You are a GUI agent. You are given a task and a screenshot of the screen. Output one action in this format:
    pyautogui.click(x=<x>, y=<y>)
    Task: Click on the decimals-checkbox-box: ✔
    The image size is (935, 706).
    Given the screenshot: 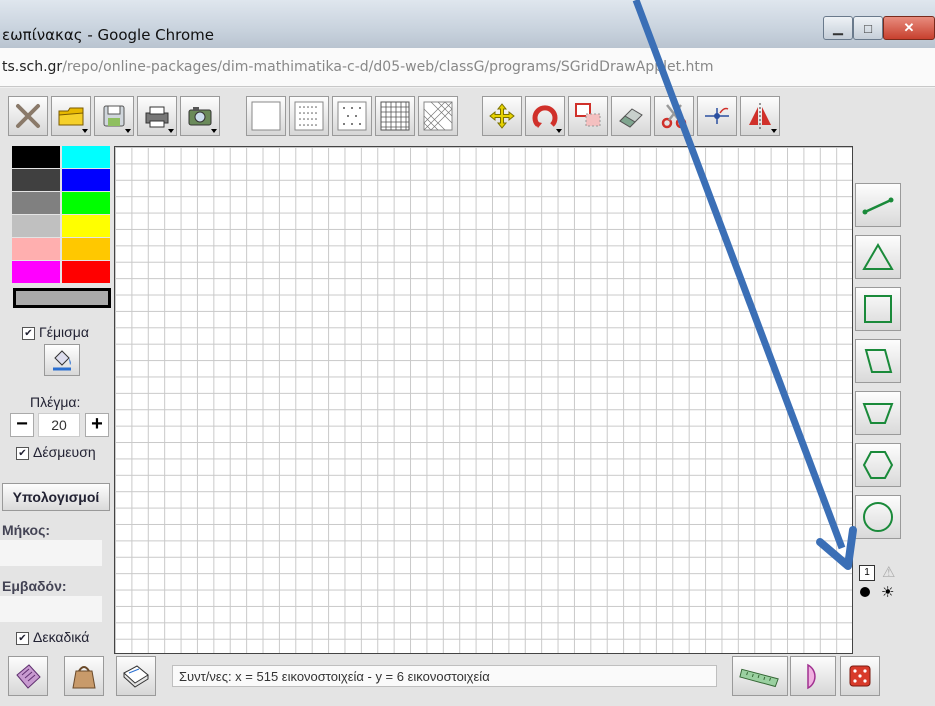 What is the action you would take?
    pyautogui.click(x=22, y=638)
    